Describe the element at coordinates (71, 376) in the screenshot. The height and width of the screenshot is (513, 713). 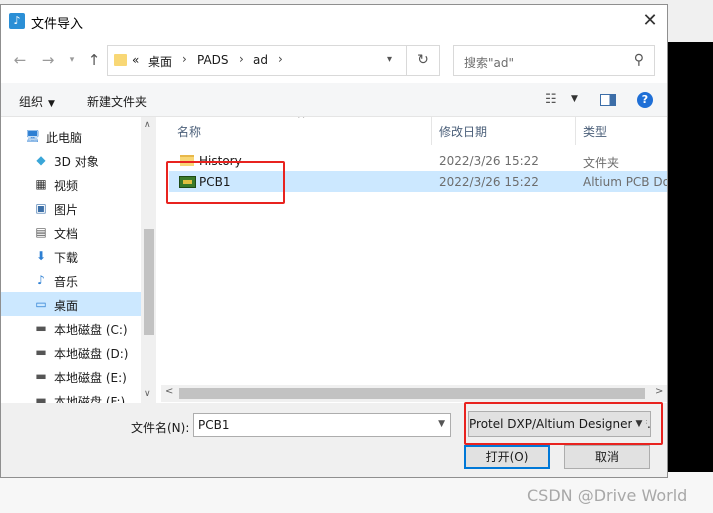
I see `nav-item-drive-e: ▬ 本地磁盘 (E:)` at that location.